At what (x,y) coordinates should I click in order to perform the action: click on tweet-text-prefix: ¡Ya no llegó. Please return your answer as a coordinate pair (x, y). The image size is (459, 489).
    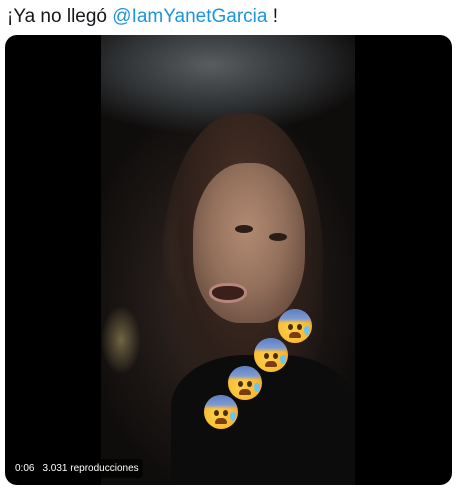
    Looking at the image, I should click on (60, 16).